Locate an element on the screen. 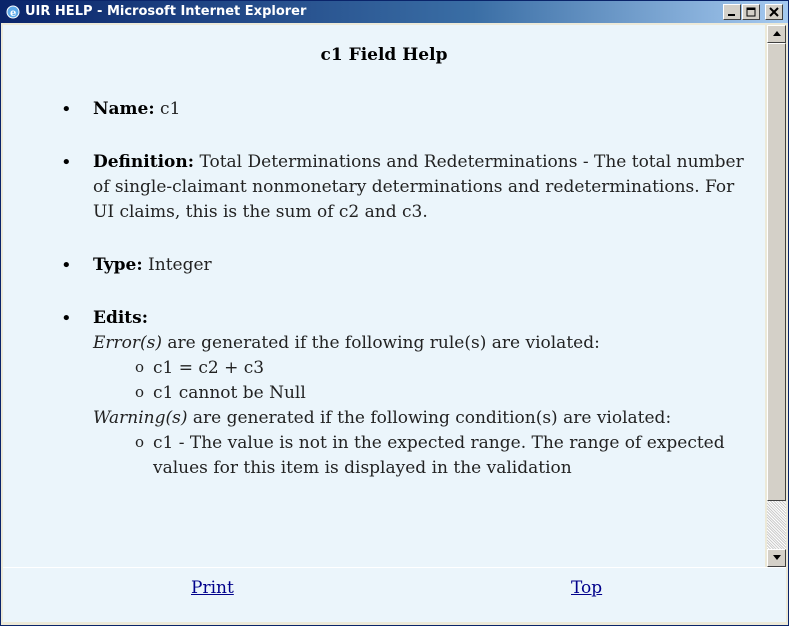 The image size is (789, 626). errors-intro-em: Error(s) is located at coordinates (128, 343).